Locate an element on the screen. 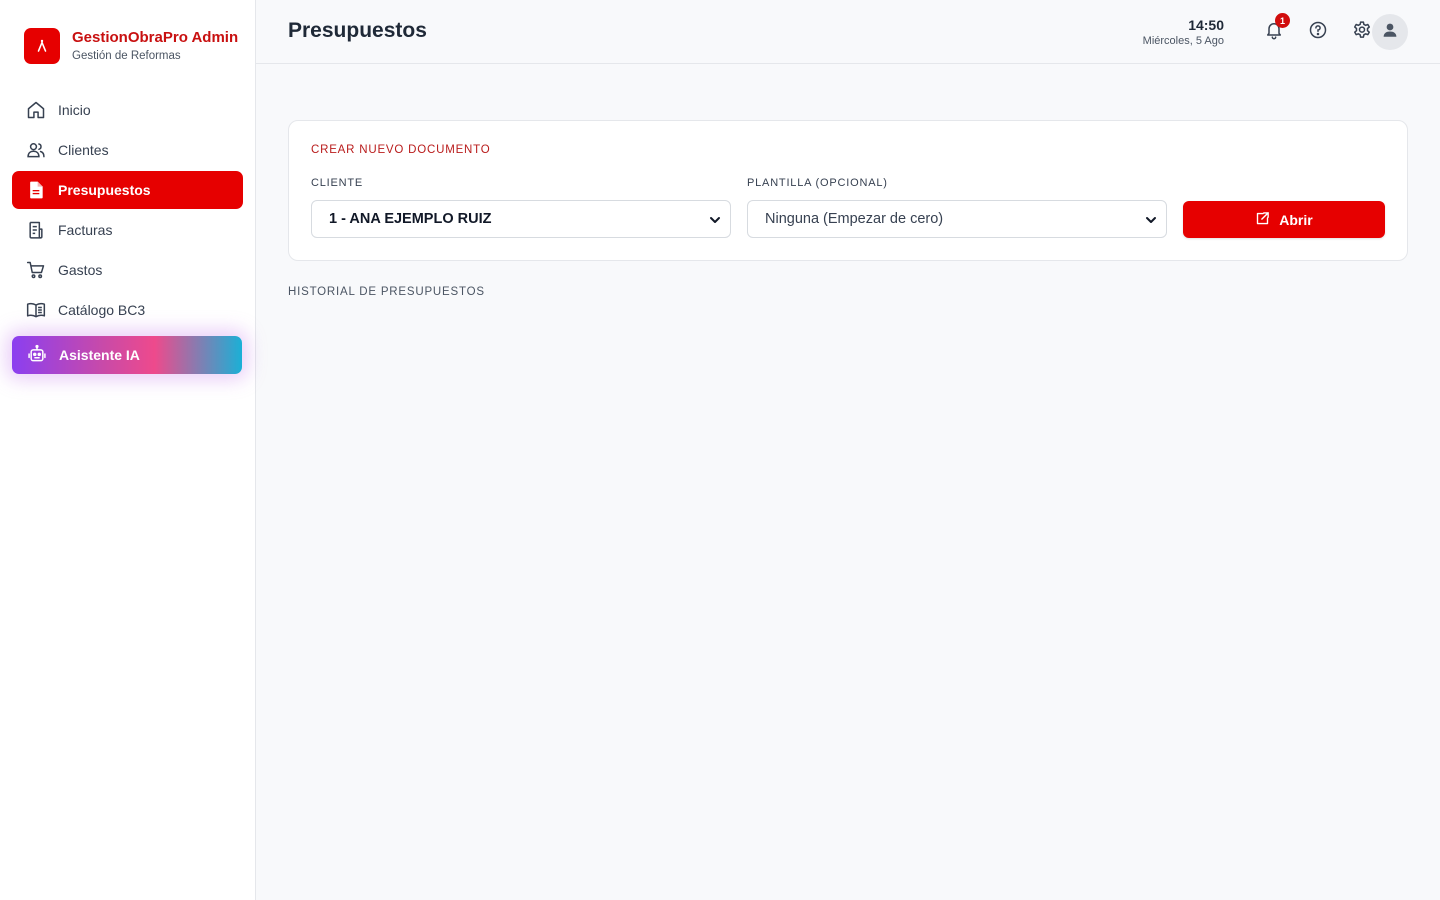 The image size is (1440, 900). sidebar-item-catalogo-bc3: Catálogo BC3 is located at coordinates (127, 310).